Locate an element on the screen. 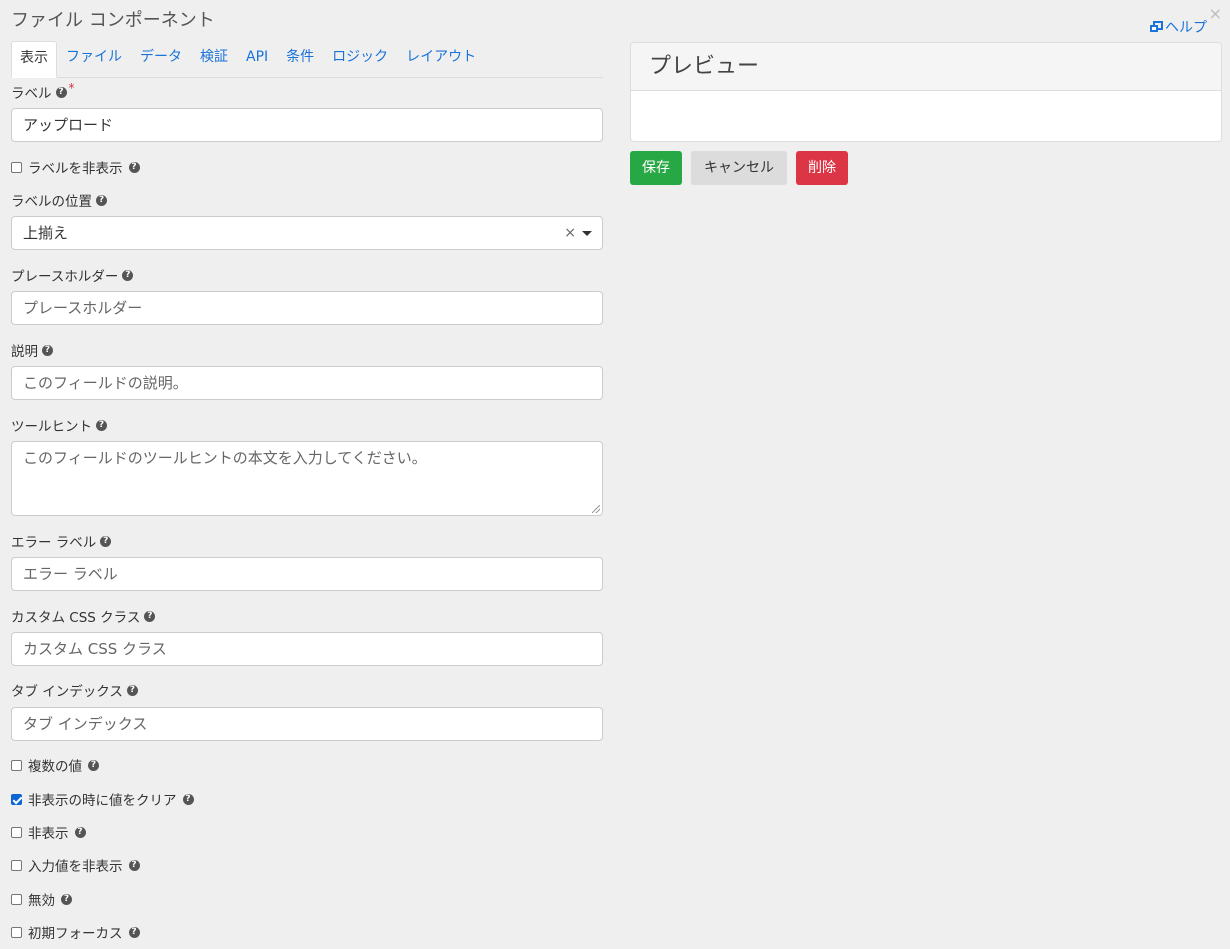 The height and width of the screenshot is (949, 1230). description-input: このフィールドの説明。 is located at coordinates (307, 383).